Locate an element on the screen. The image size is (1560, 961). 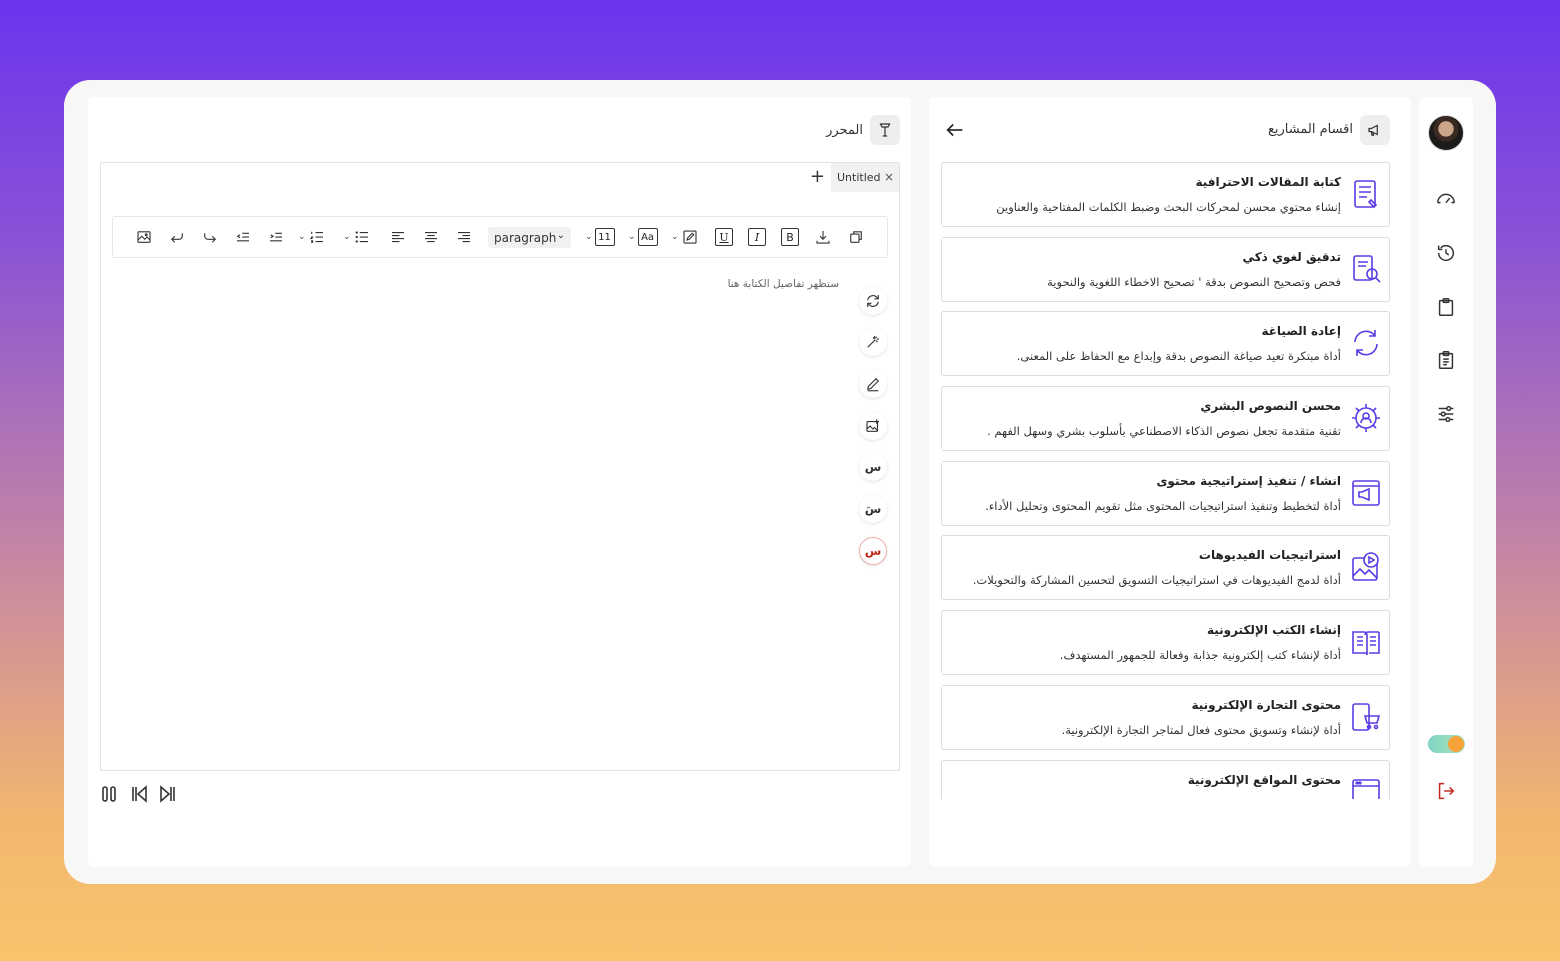
editor-toolbar: ⌄ ⌄ paragraph ⌄ ⌄ 11 ⌄ Aa ⌄ U I B is located at coordinates (500, 237).